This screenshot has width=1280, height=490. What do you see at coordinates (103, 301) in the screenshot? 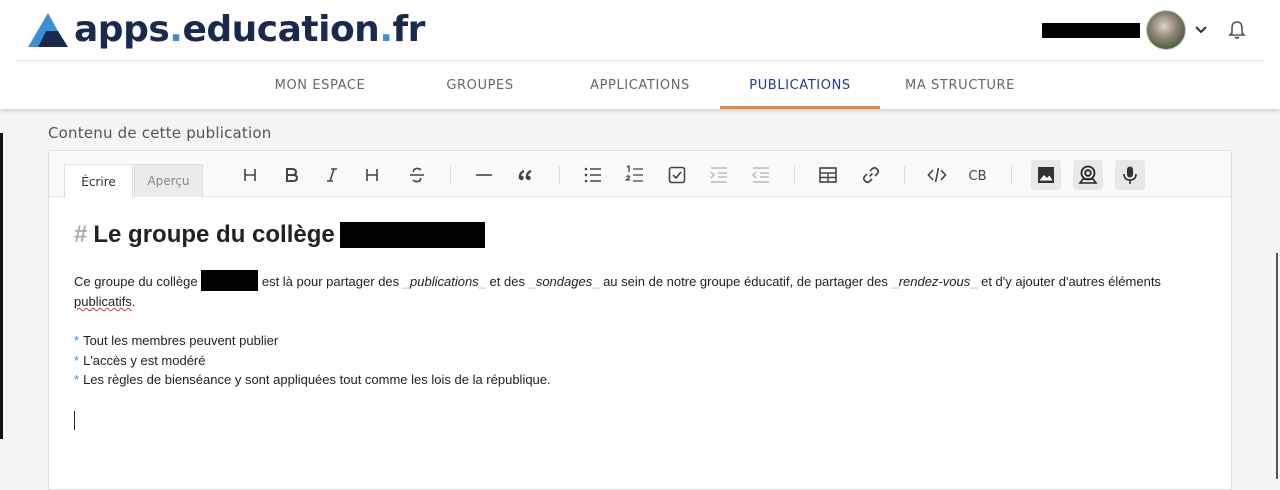
I see `misspelled-word: publicatifs` at bounding box center [103, 301].